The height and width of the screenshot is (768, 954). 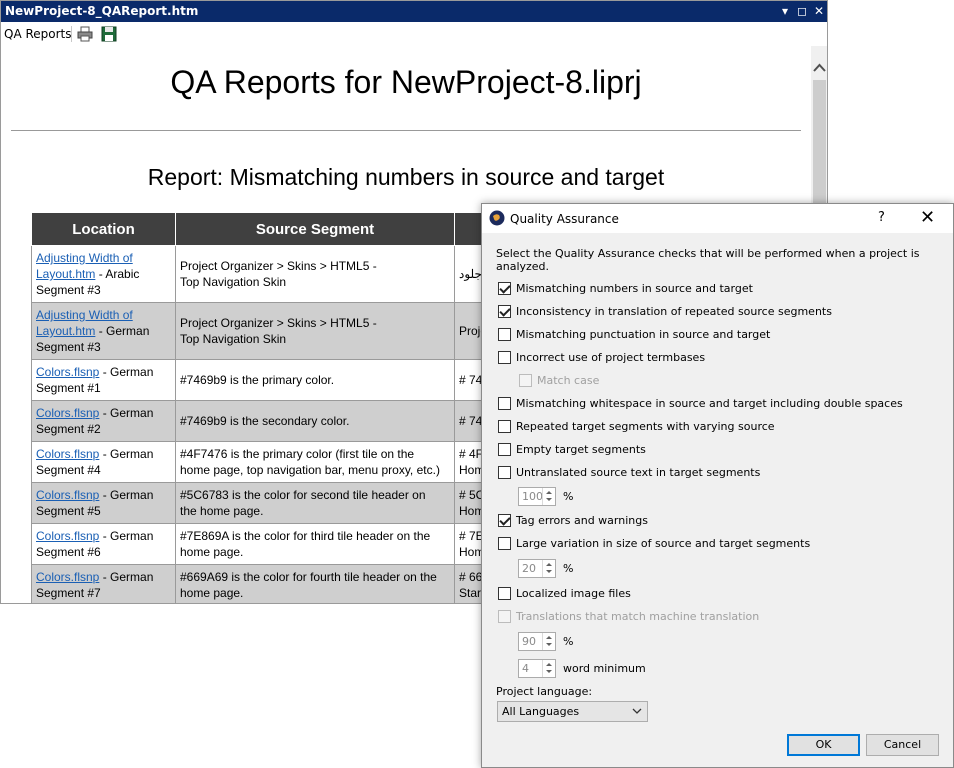 I want to click on help-button: ?, so click(x=881, y=217).